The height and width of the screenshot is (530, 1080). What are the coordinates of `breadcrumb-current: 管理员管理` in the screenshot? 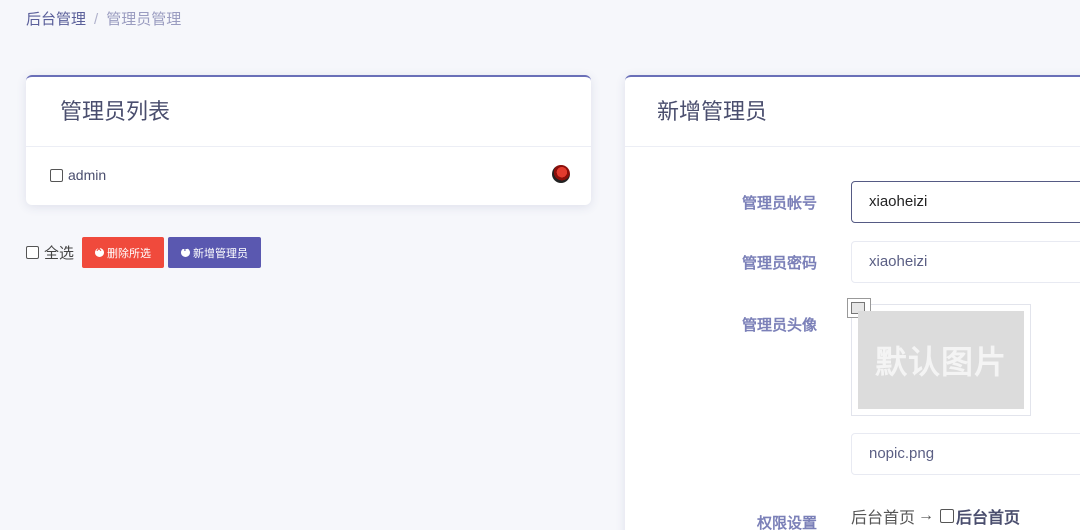 It's located at (144, 19).